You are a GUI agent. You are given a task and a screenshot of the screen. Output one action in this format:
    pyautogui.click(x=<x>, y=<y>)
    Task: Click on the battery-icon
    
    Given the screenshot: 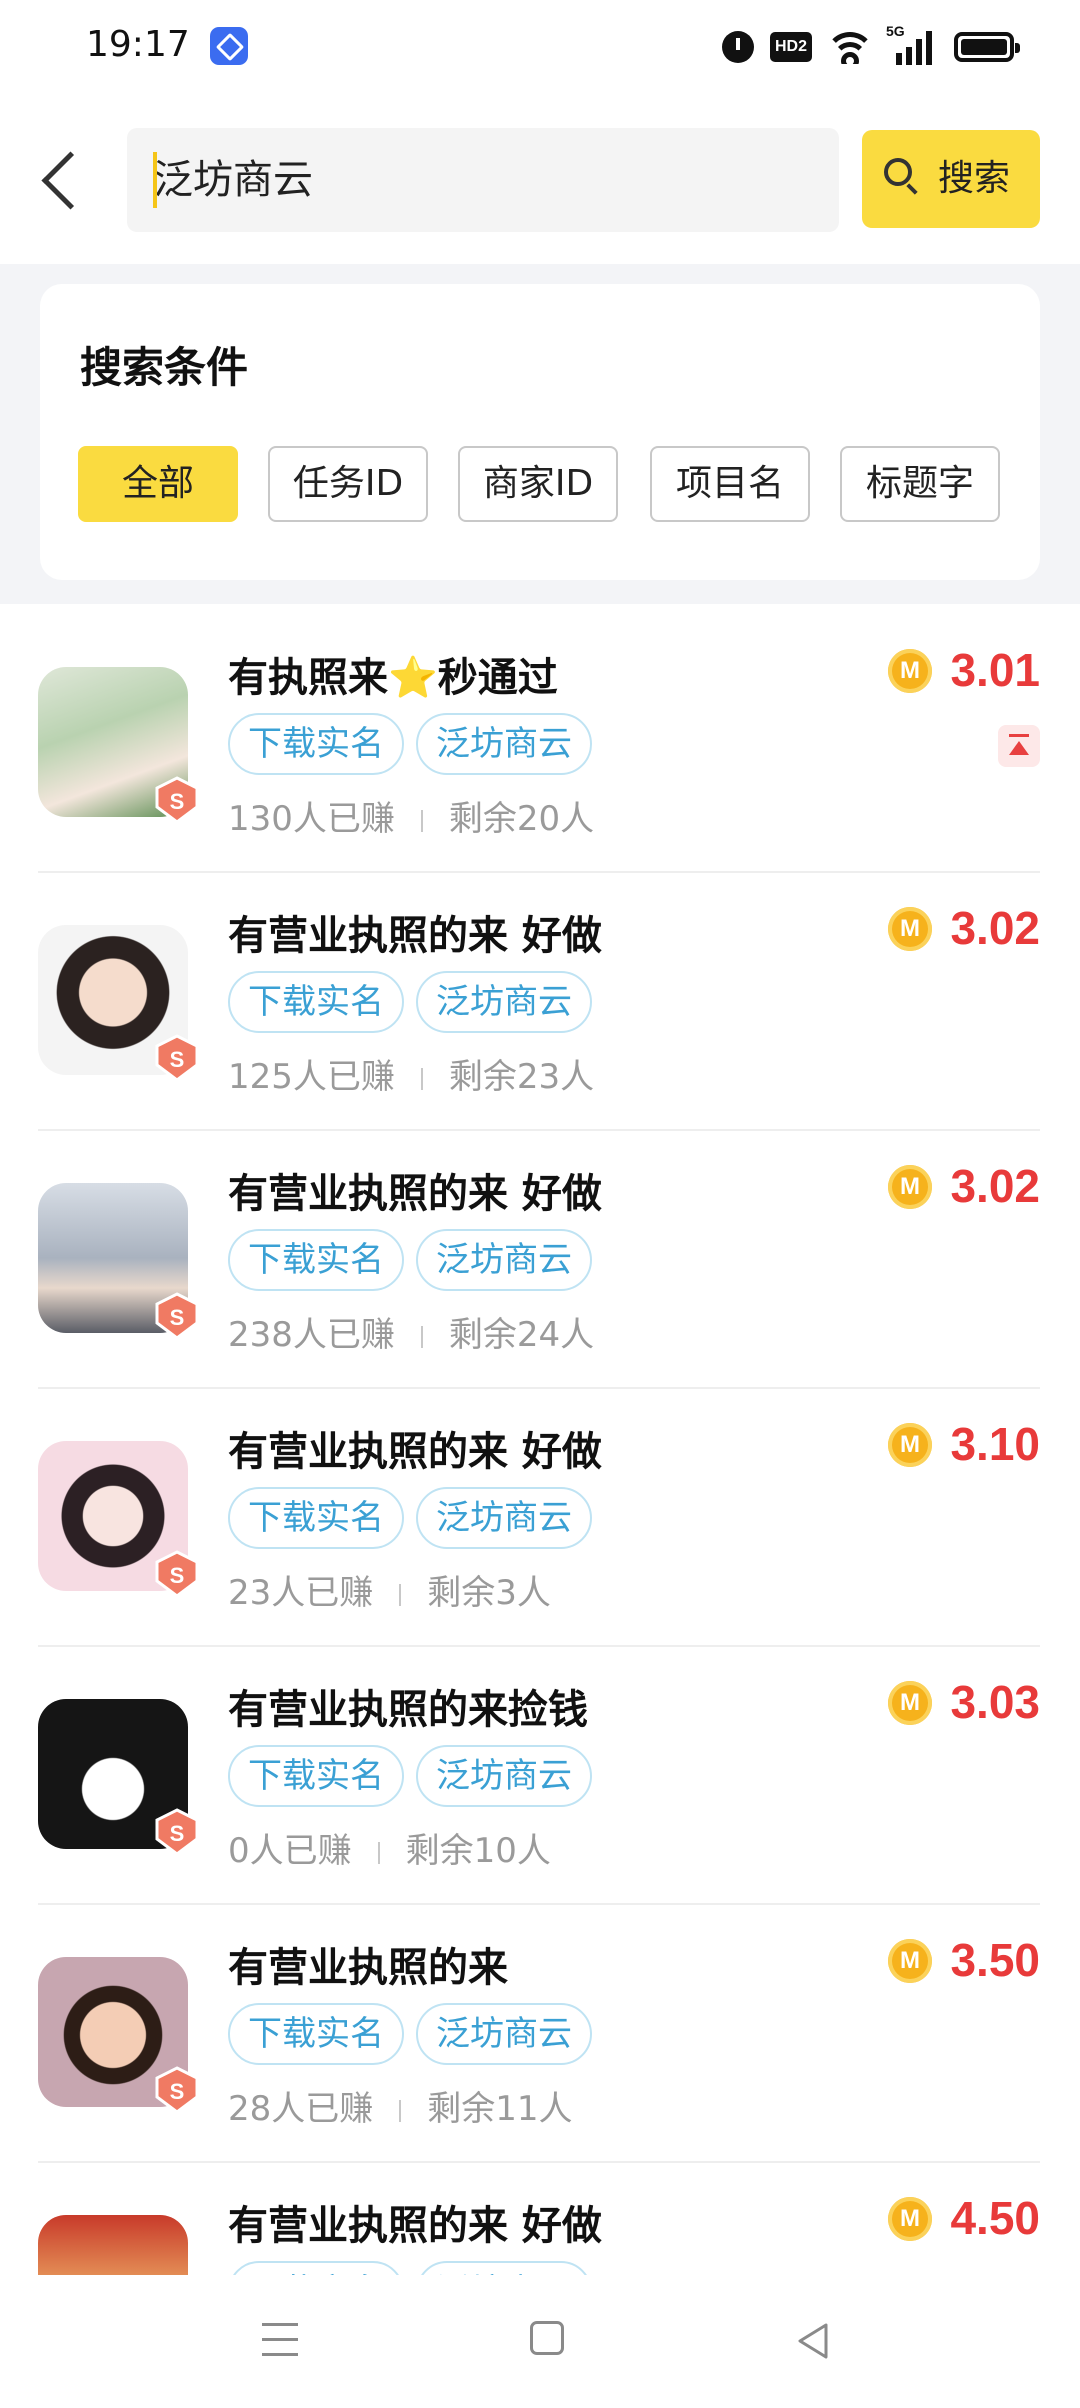 What is the action you would take?
    pyautogui.click(x=987, y=47)
    